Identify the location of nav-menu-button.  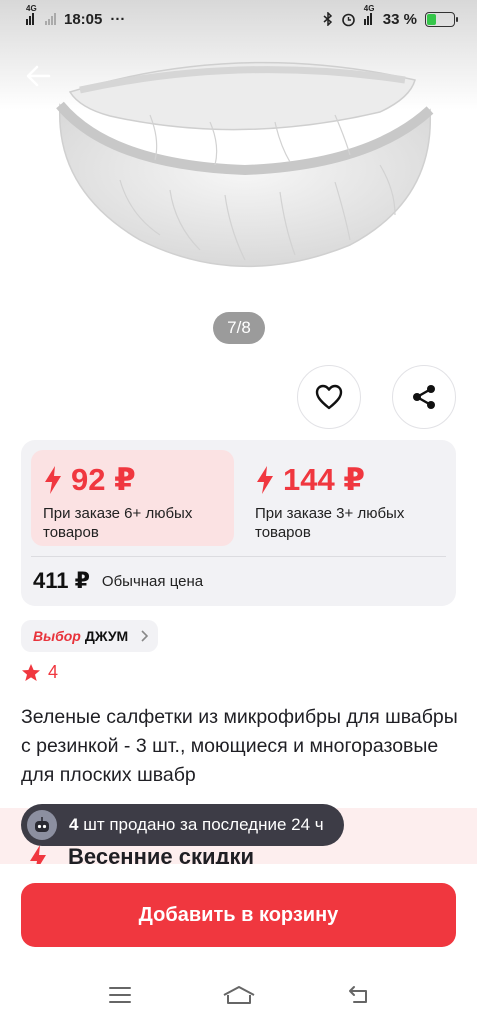
(120, 995).